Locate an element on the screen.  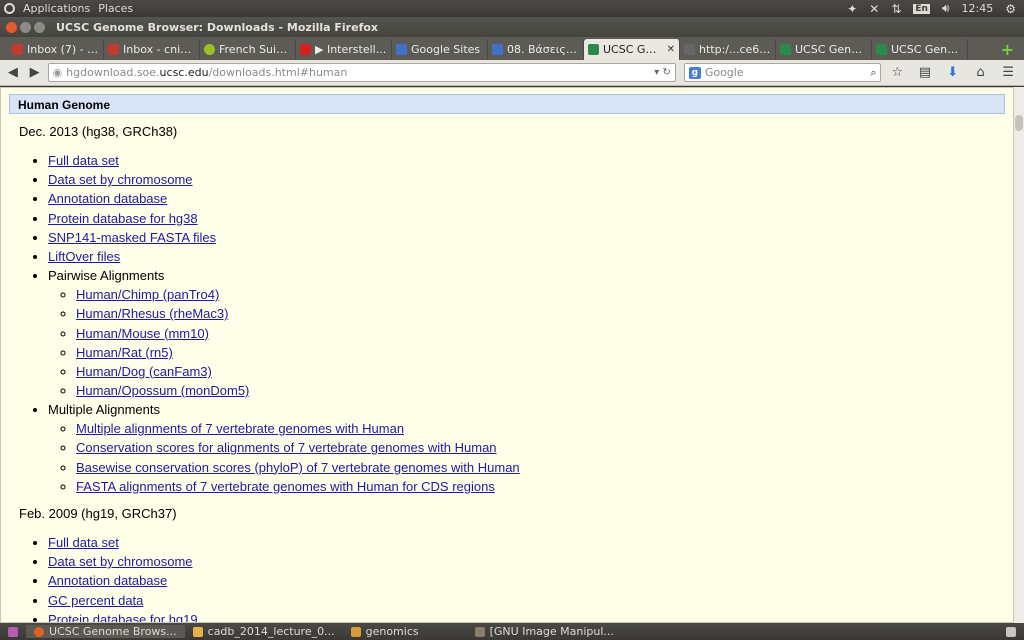
trash-can-icon is located at coordinates (1011, 631).